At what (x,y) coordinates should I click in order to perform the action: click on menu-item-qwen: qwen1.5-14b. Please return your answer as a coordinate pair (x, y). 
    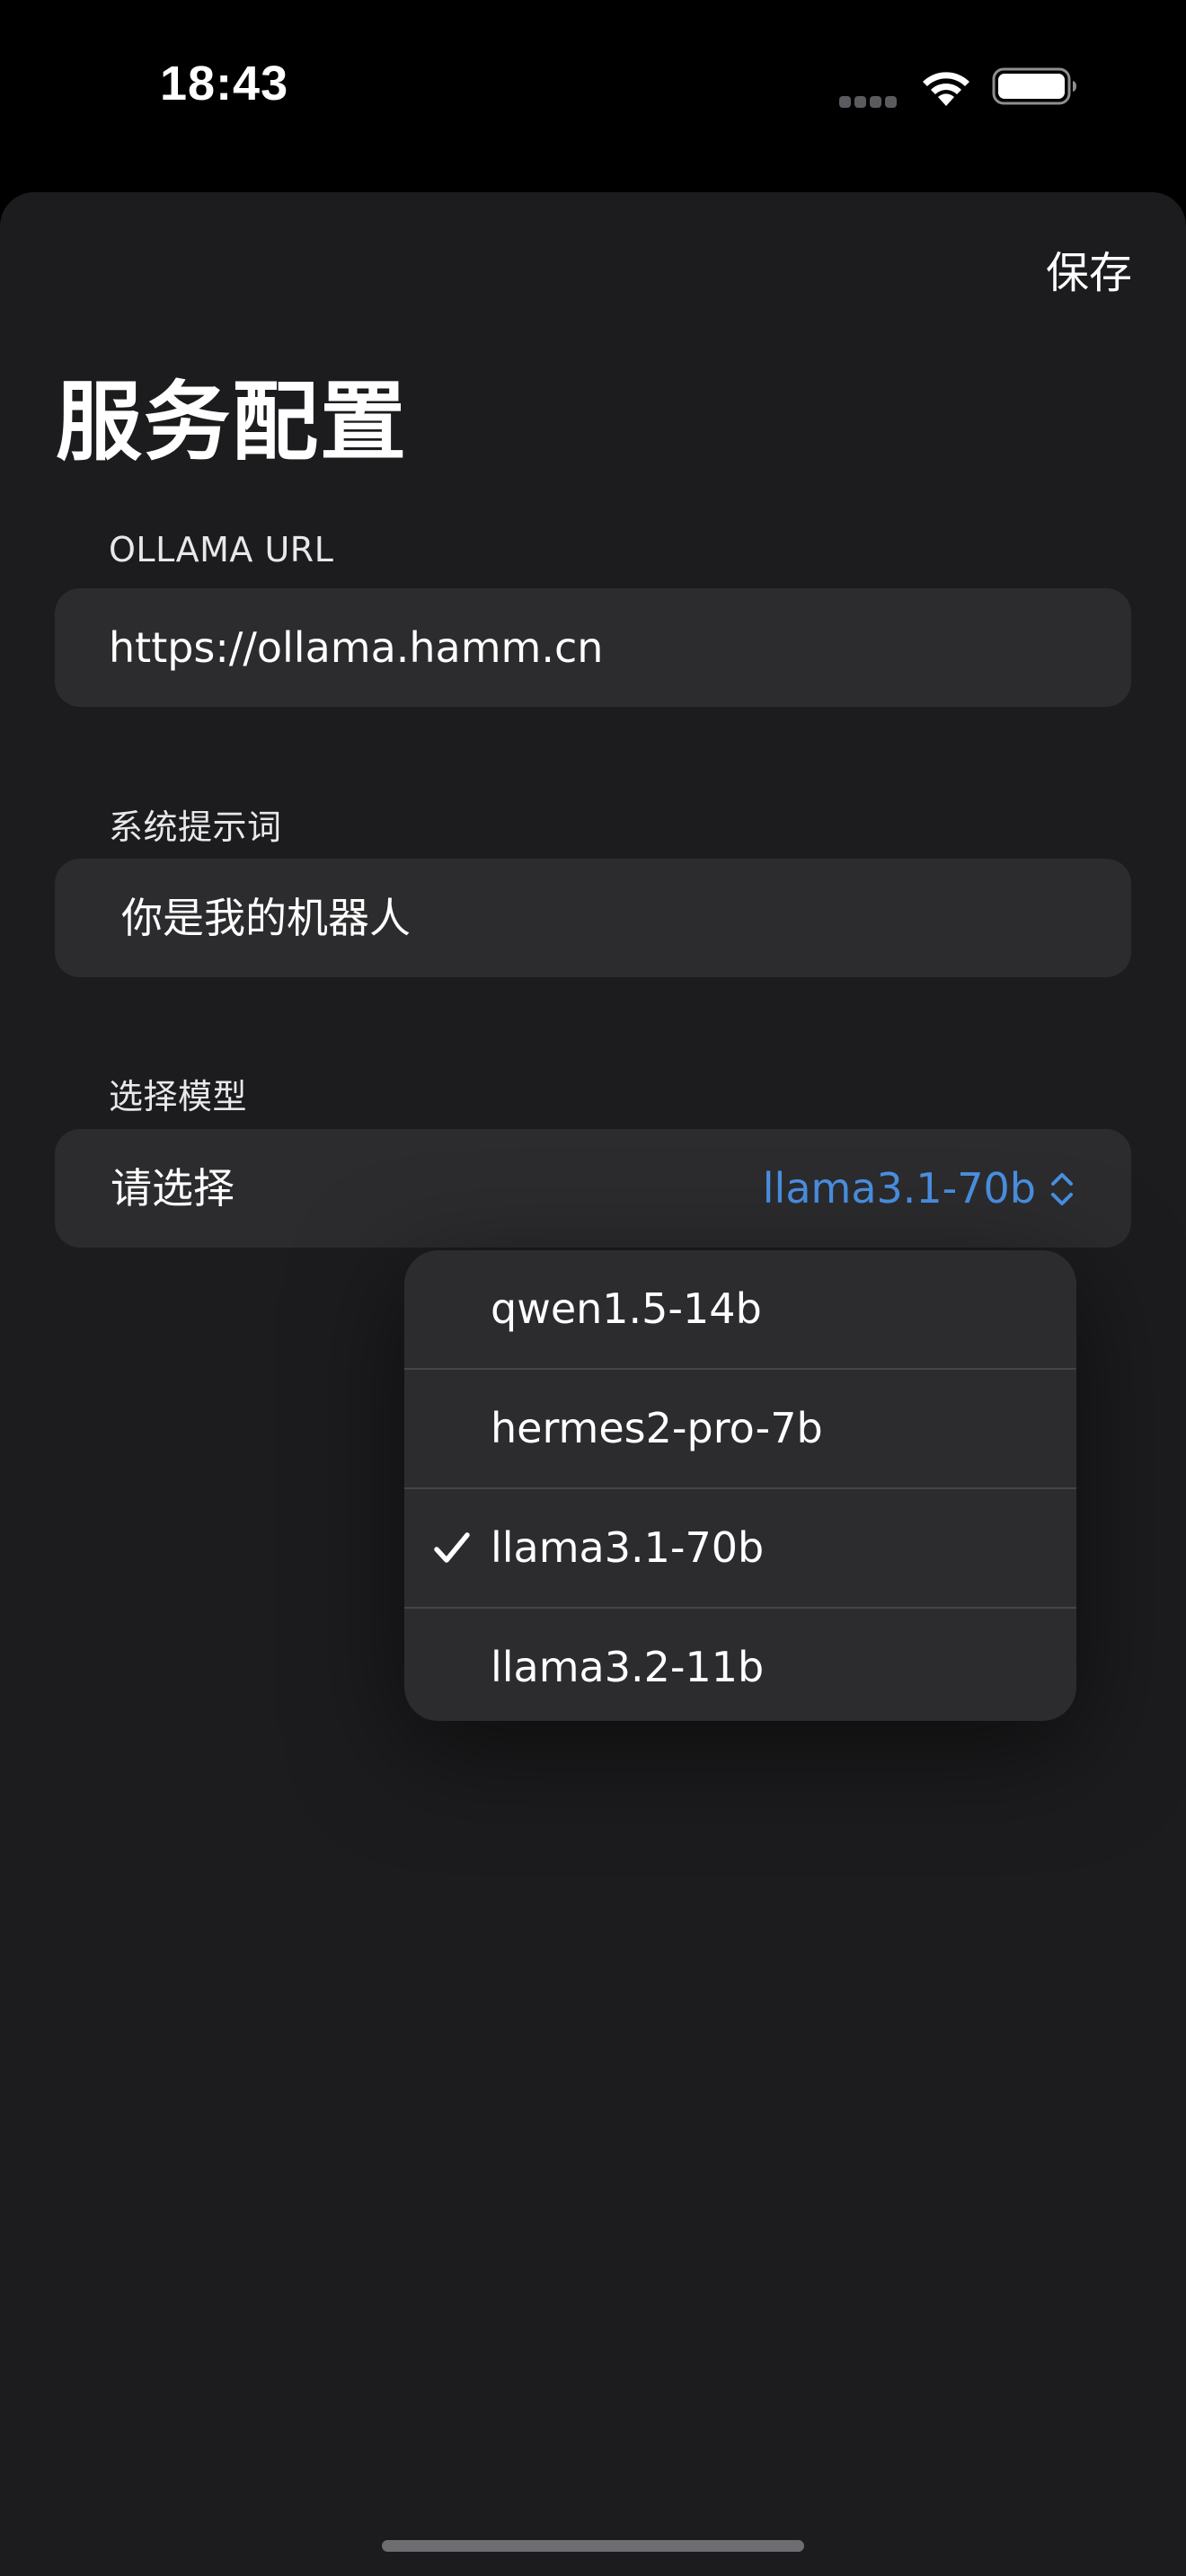
    Looking at the image, I should click on (740, 1310).